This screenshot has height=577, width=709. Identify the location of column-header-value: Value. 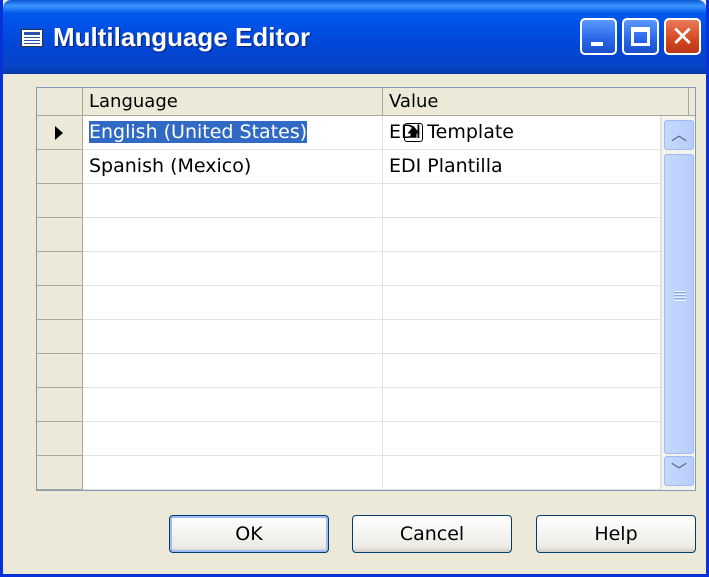
(536, 102).